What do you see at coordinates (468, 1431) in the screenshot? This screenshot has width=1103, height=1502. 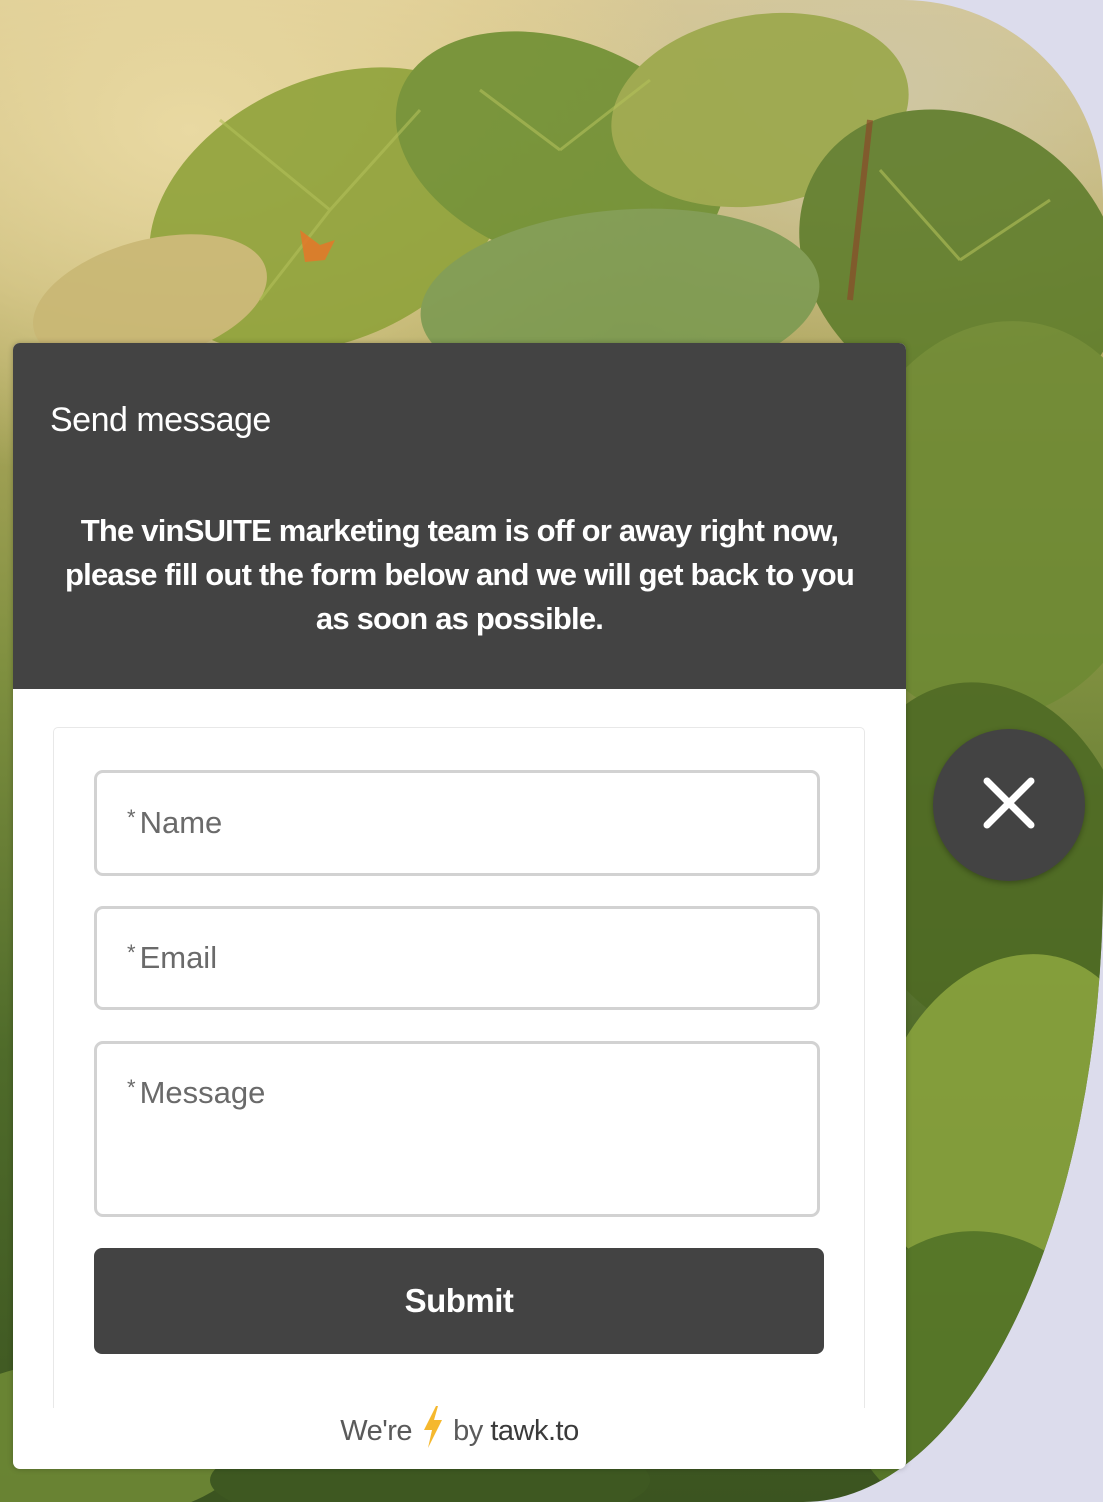 I see `footer-by: by` at bounding box center [468, 1431].